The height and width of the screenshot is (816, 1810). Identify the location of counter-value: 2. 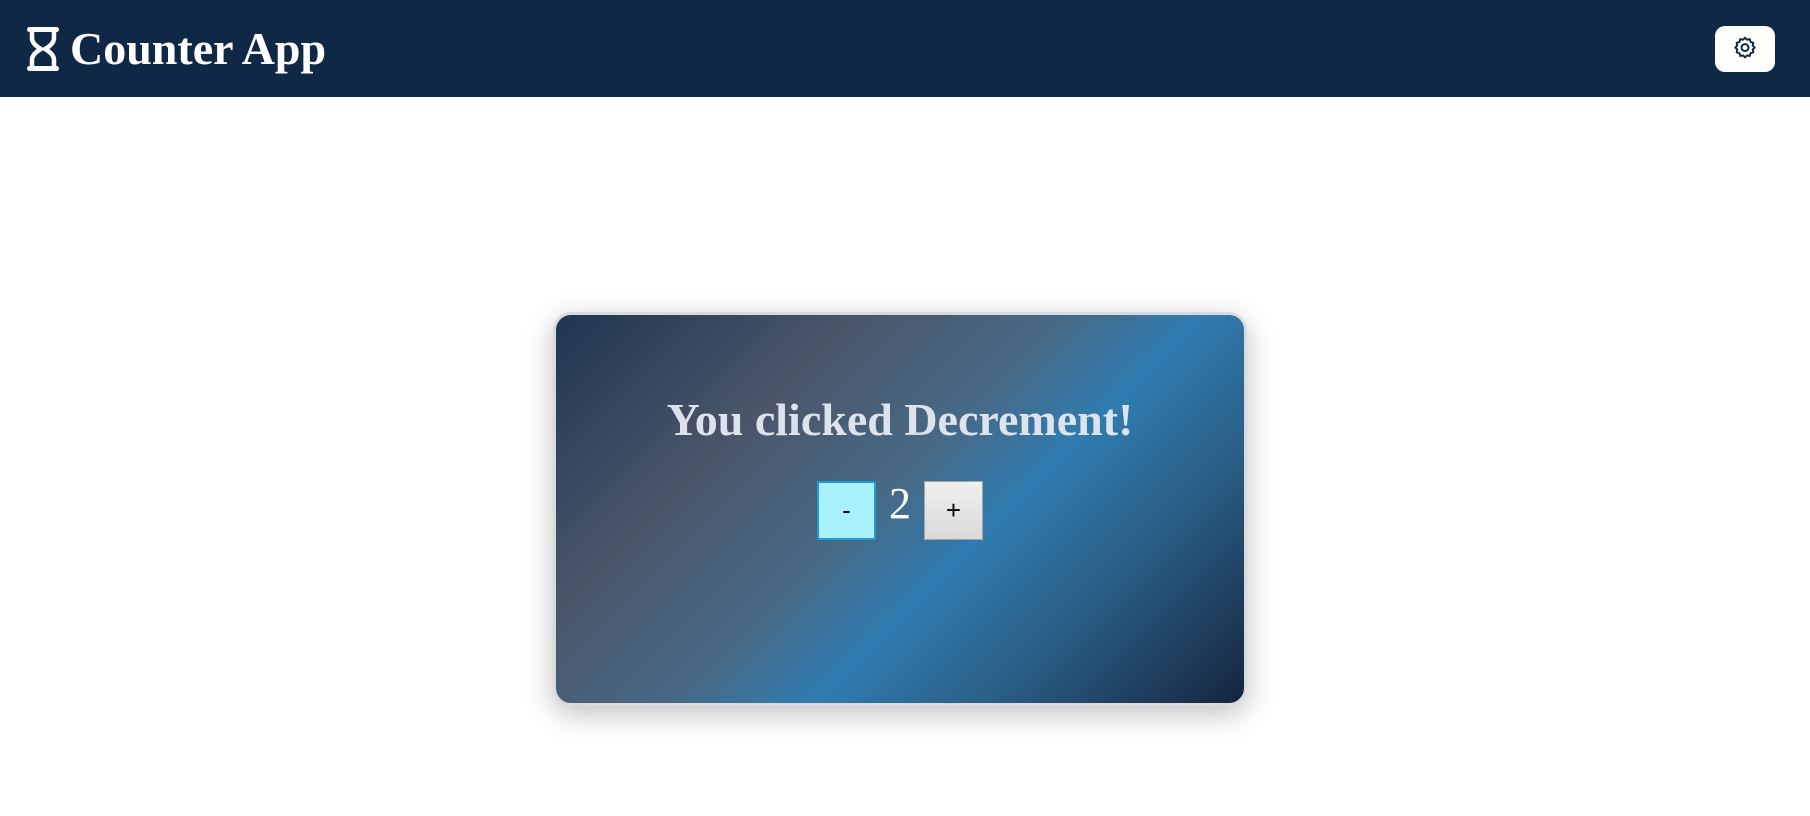
(900, 503).